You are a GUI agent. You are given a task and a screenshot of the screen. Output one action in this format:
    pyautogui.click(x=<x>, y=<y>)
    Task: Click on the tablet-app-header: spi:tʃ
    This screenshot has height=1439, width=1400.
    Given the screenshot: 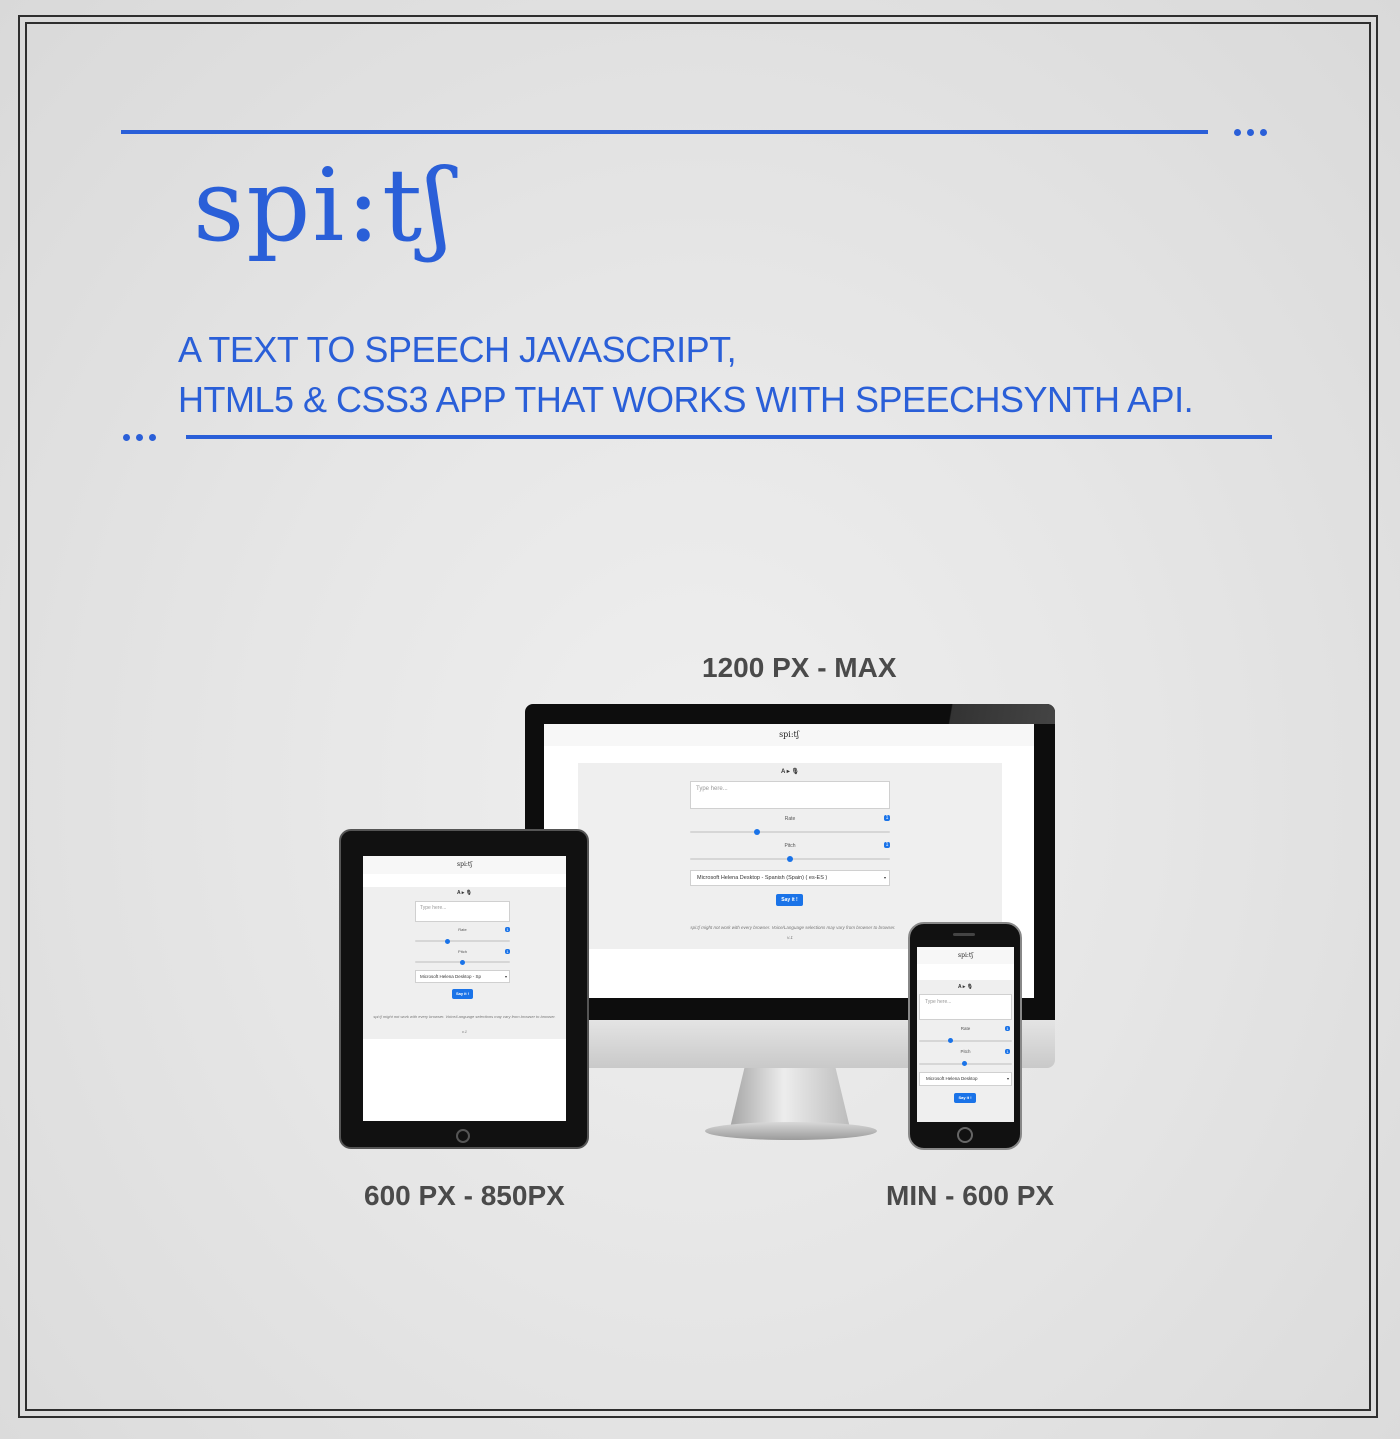 What is the action you would take?
    pyautogui.click(x=464, y=865)
    